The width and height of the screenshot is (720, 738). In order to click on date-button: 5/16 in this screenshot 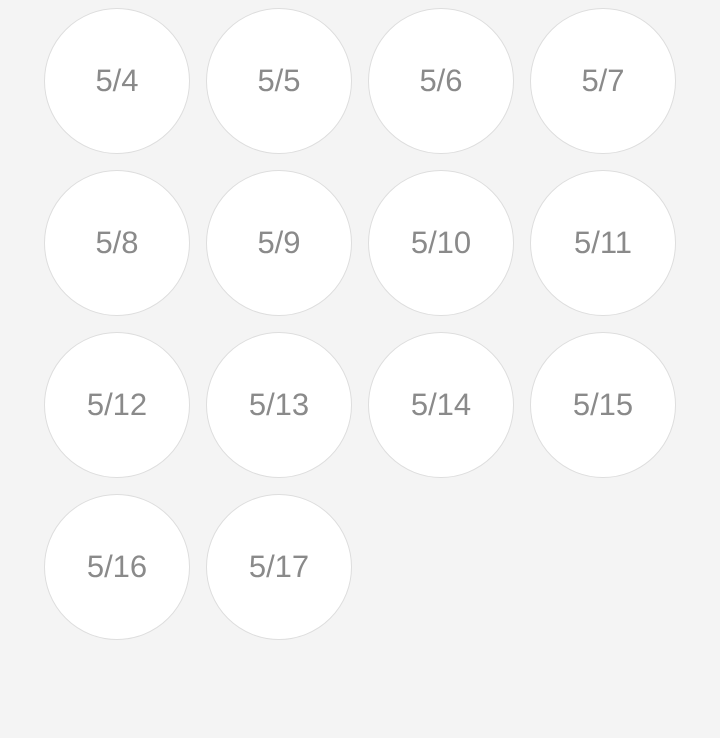, I will do `click(117, 567)`.